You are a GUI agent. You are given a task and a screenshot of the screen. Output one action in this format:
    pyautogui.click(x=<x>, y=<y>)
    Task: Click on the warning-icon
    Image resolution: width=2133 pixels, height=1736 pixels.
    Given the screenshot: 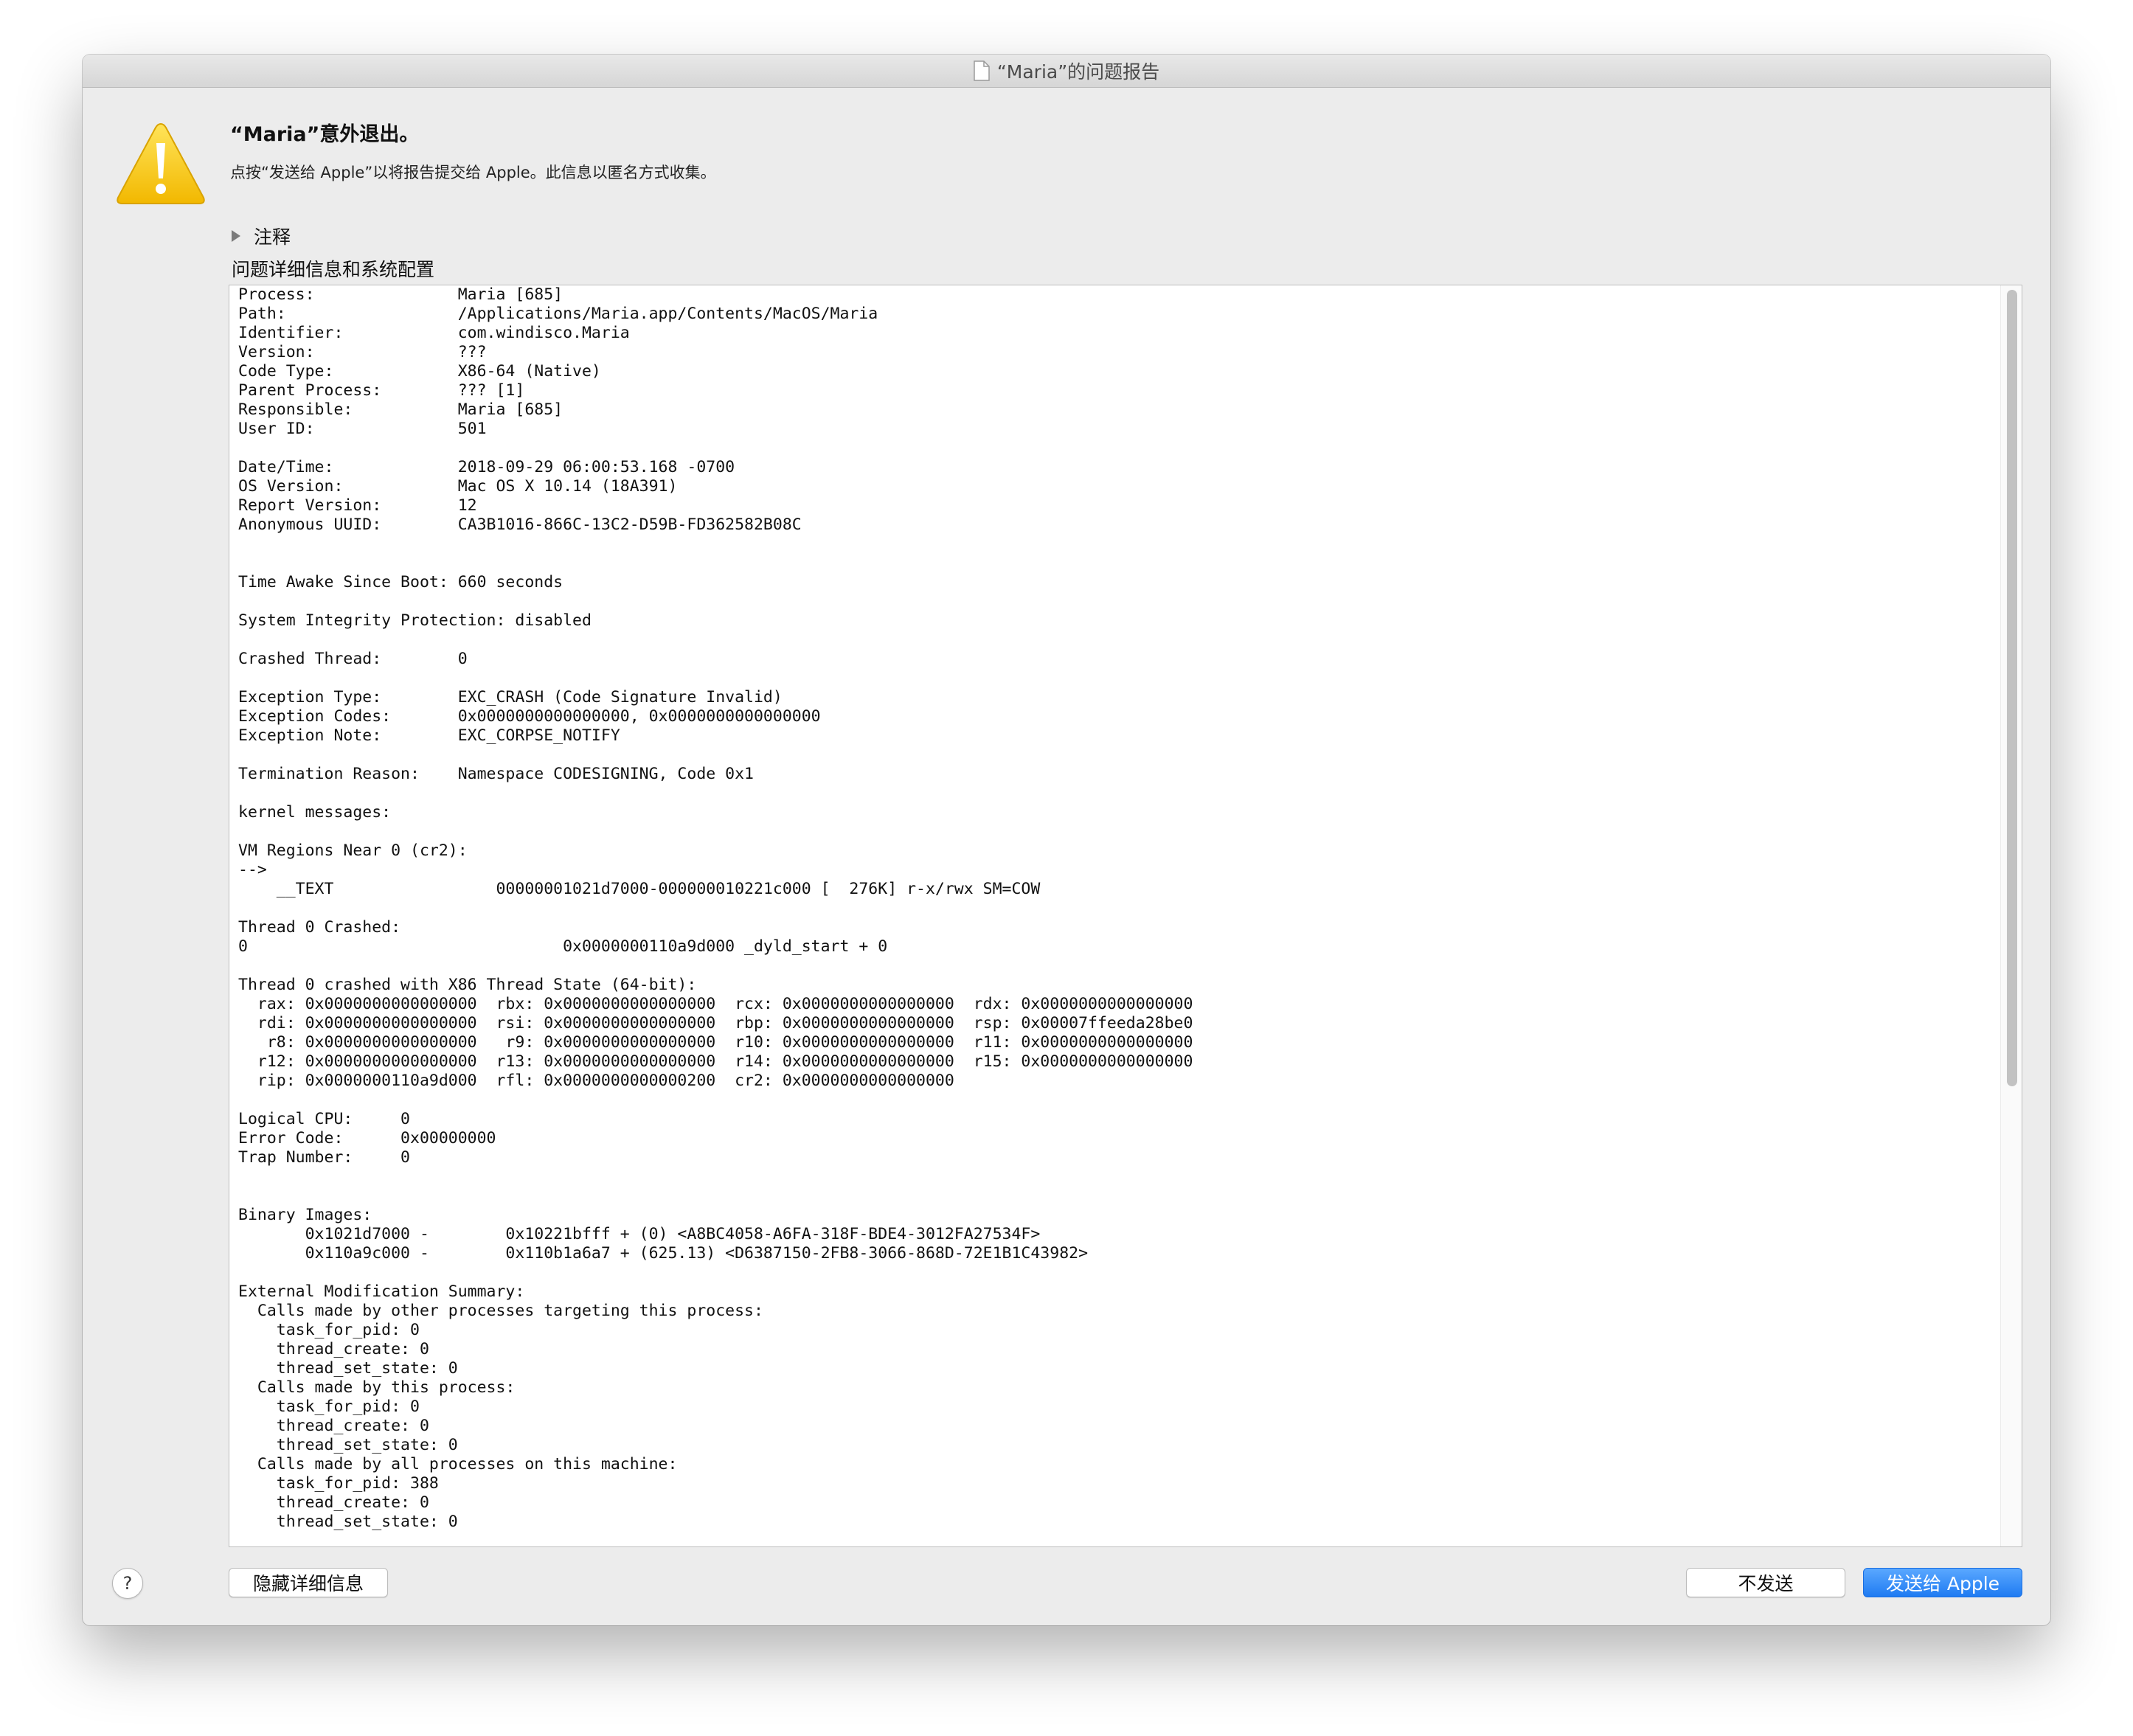 What is the action you would take?
    pyautogui.click(x=161, y=163)
    